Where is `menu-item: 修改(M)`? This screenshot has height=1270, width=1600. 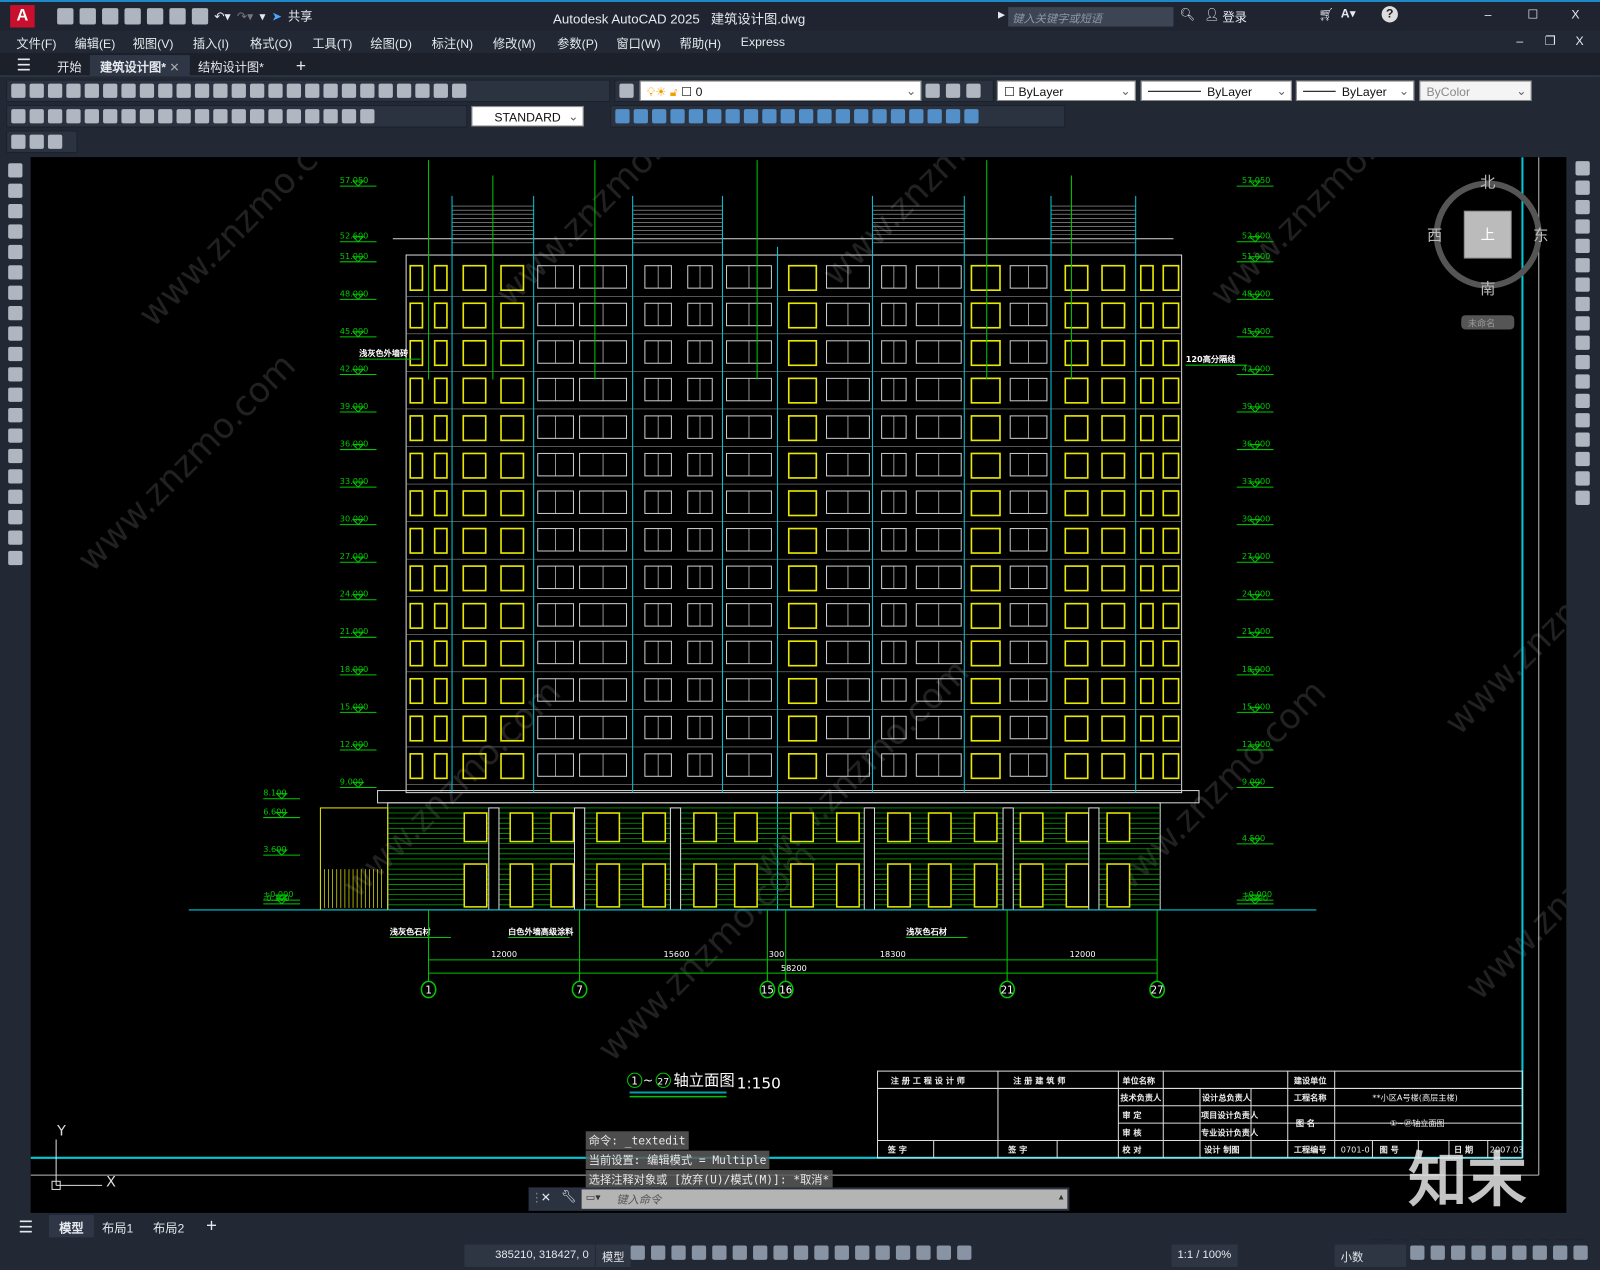
menu-item: 修改(M) is located at coordinates (514, 43).